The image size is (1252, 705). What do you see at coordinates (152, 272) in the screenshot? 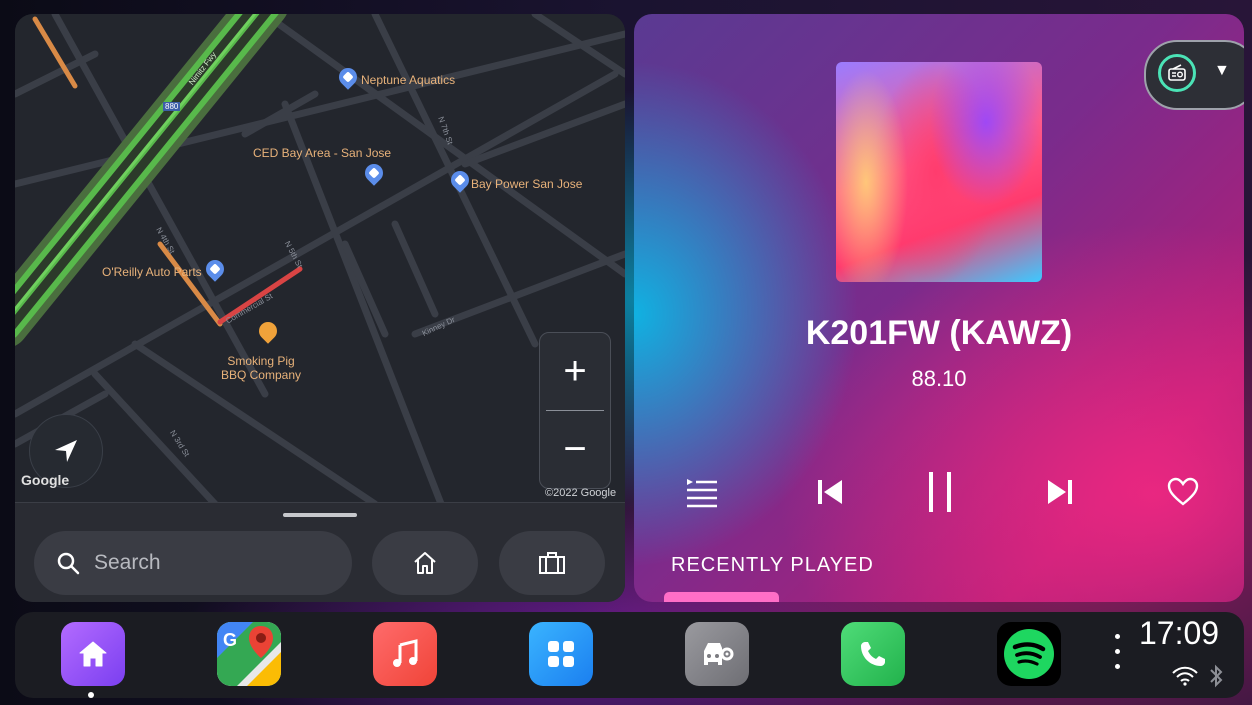
I see `poi-label: O'Reilly Auto Parts` at bounding box center [152, 272].